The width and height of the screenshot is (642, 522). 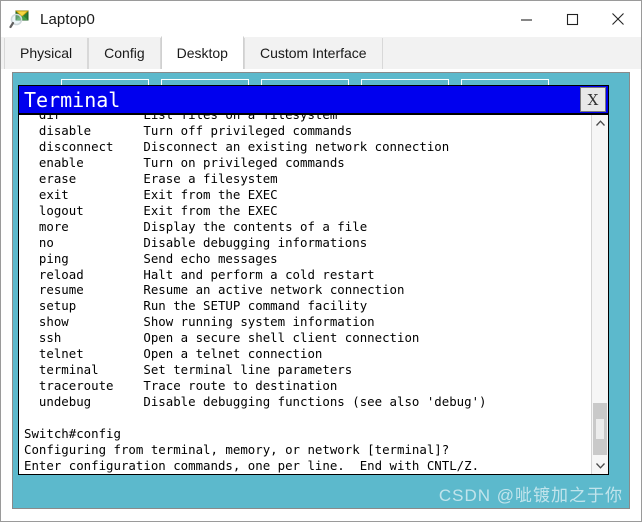 I want to click on window-controls, so click(x=572, y=19).